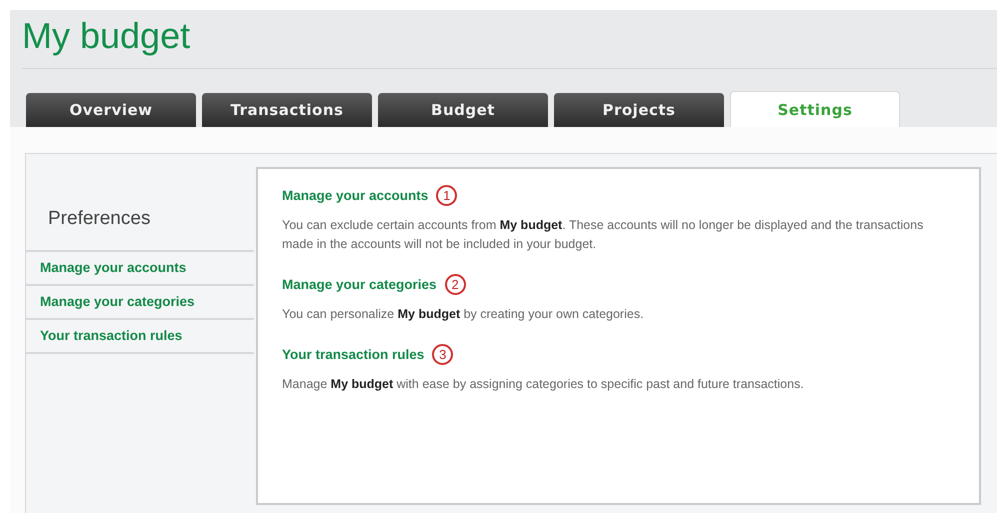 This screenshot has width=997, height=513. I want to click on callout-number: 2, so click(455, 284).